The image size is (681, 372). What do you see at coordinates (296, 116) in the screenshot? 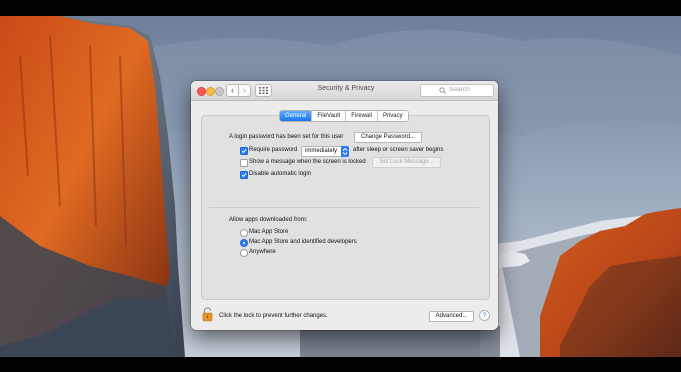
I see `tab-general: General` at bounding box center [296, 116].